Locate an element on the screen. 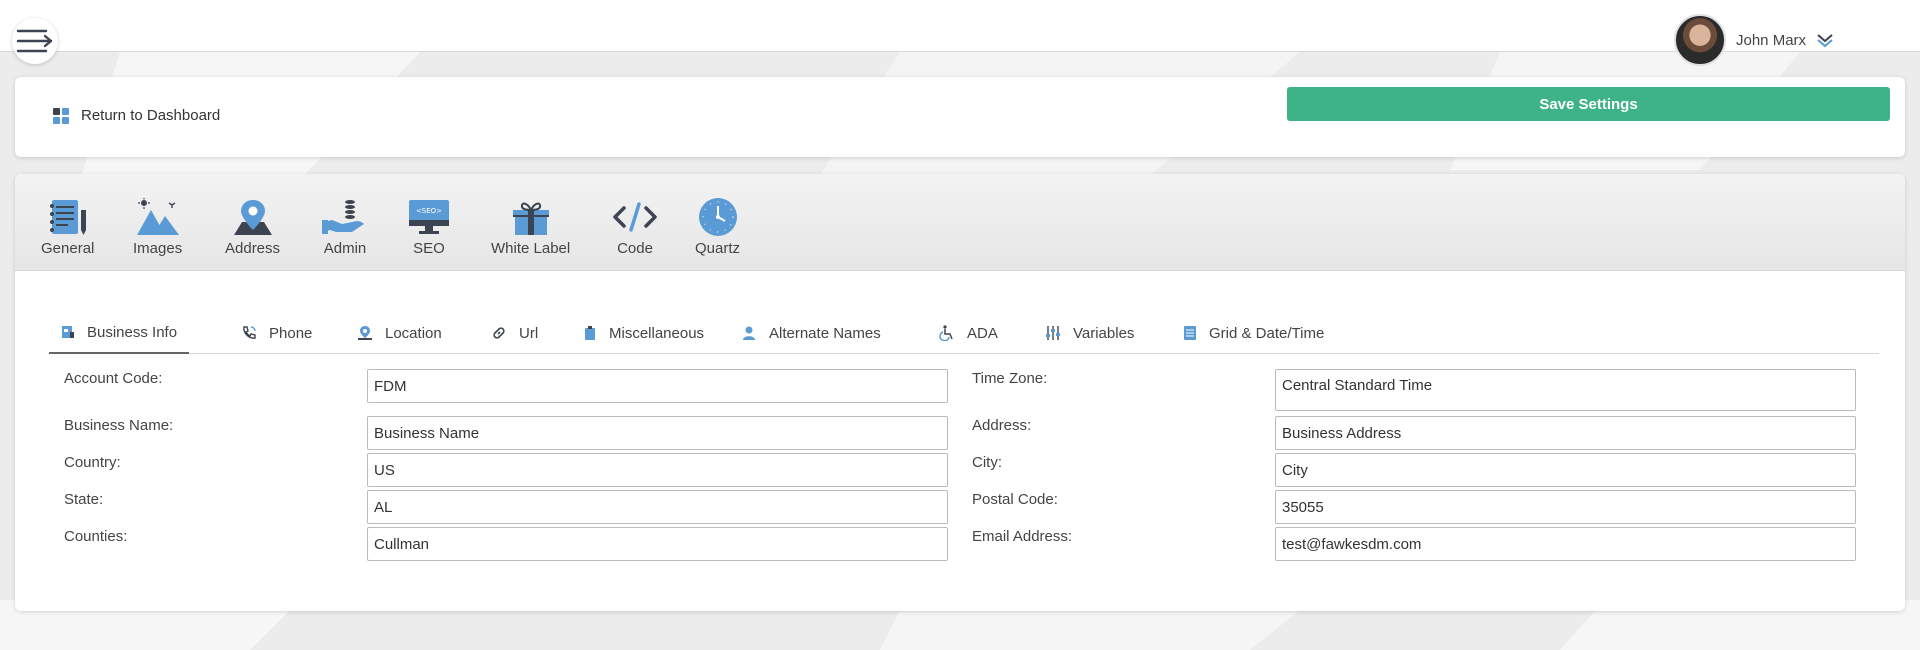  tab-label: Url is located at coordinates (529, 333).